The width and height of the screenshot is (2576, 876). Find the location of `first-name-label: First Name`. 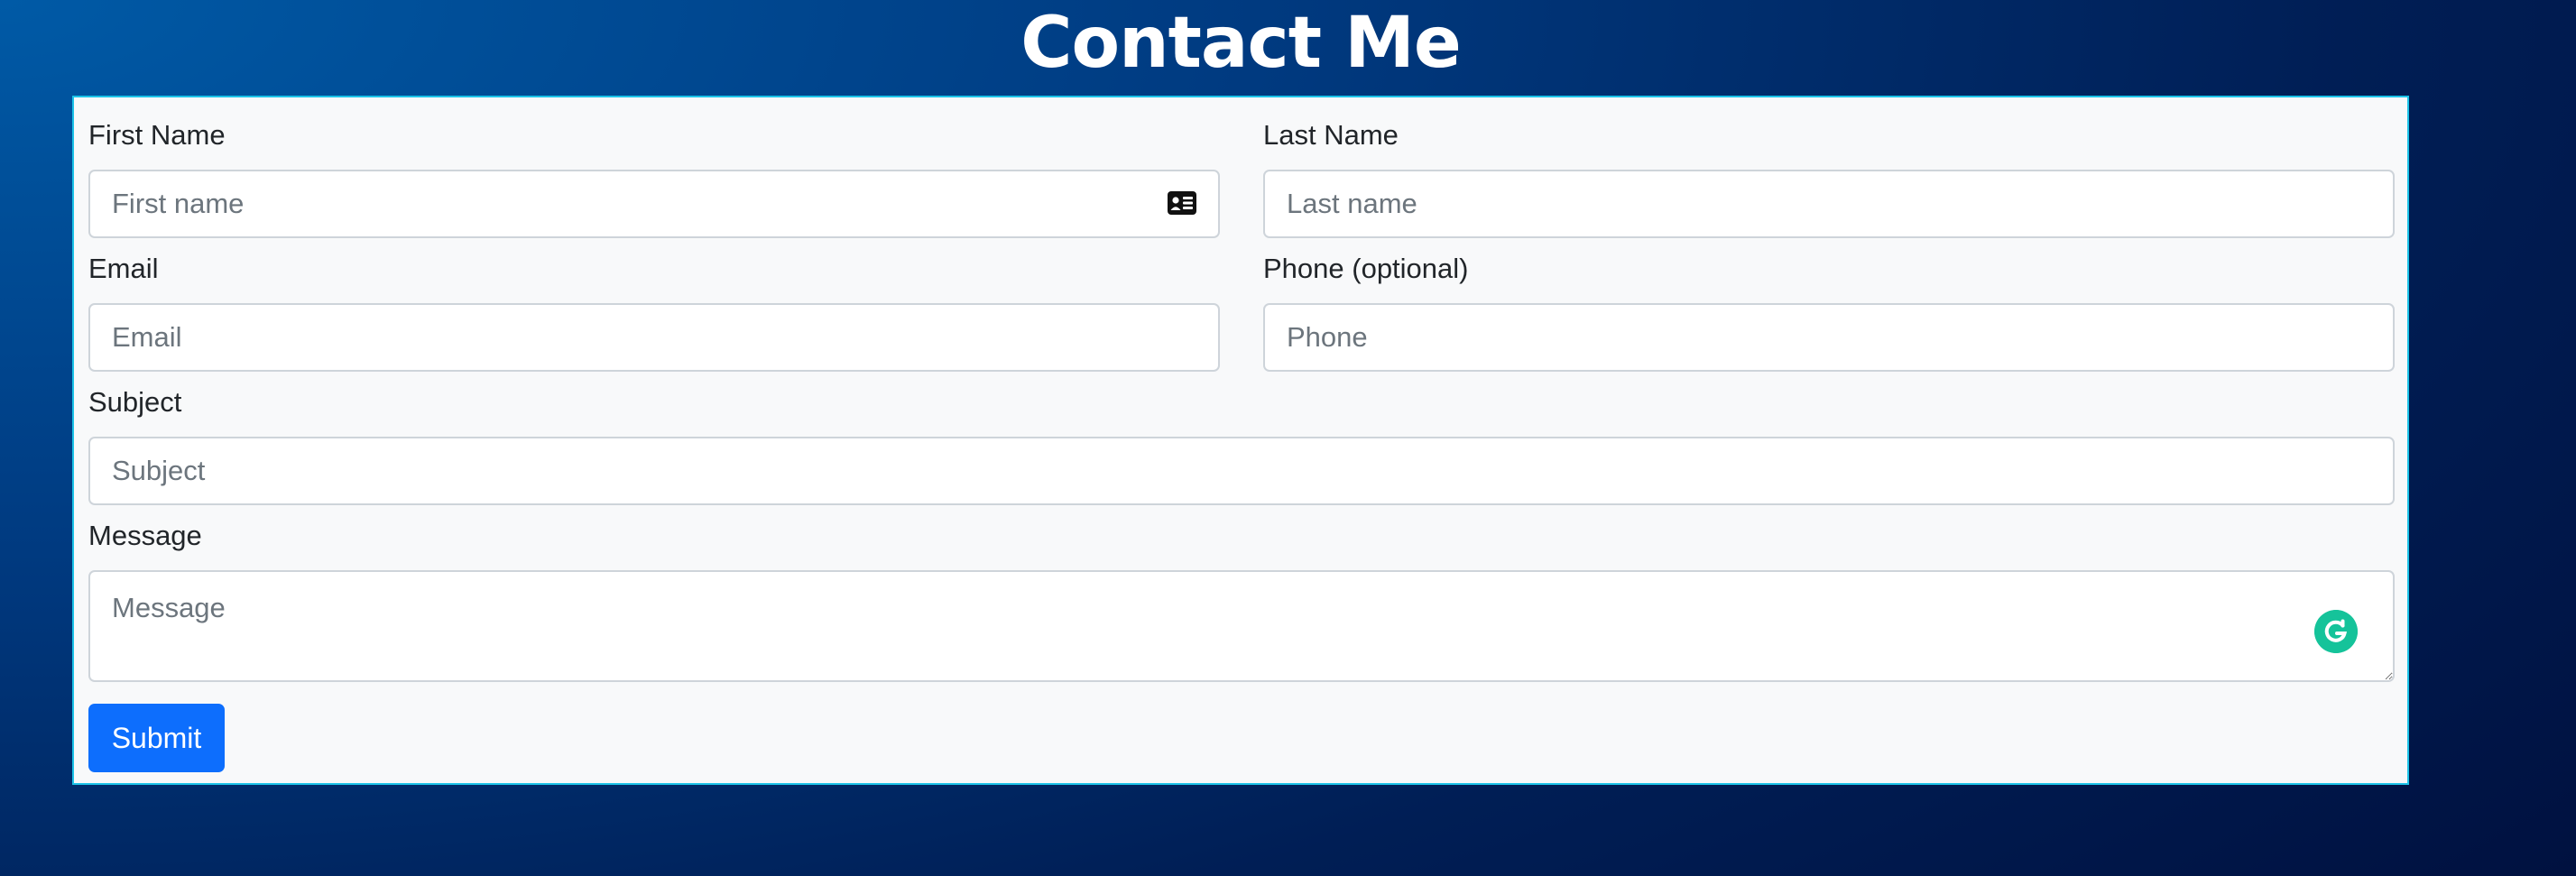

first-name-label: First Name is located at coordinates (157, 135).